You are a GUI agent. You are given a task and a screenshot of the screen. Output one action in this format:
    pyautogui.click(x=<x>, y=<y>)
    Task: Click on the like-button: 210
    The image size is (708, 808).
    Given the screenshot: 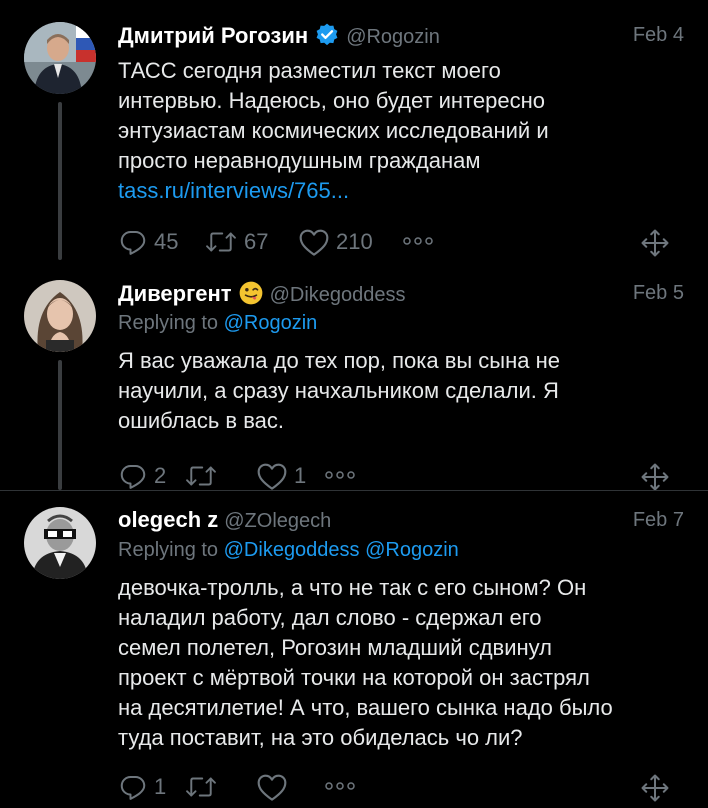 What is the action you would take?
    pyautogui.click(x=335, y=242)
    